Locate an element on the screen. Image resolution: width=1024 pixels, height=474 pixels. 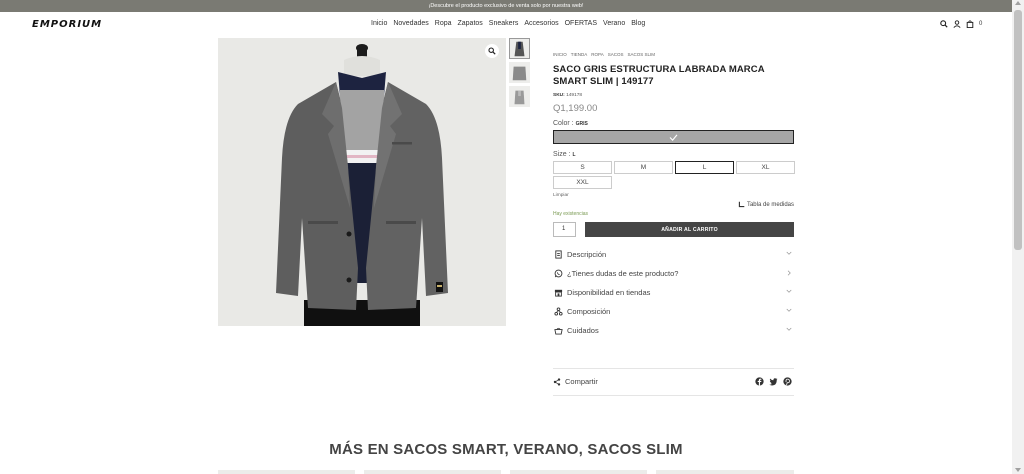
accordion-disponibilidad: Disponibilidad en tiendas is located at coordinates (673, 292).